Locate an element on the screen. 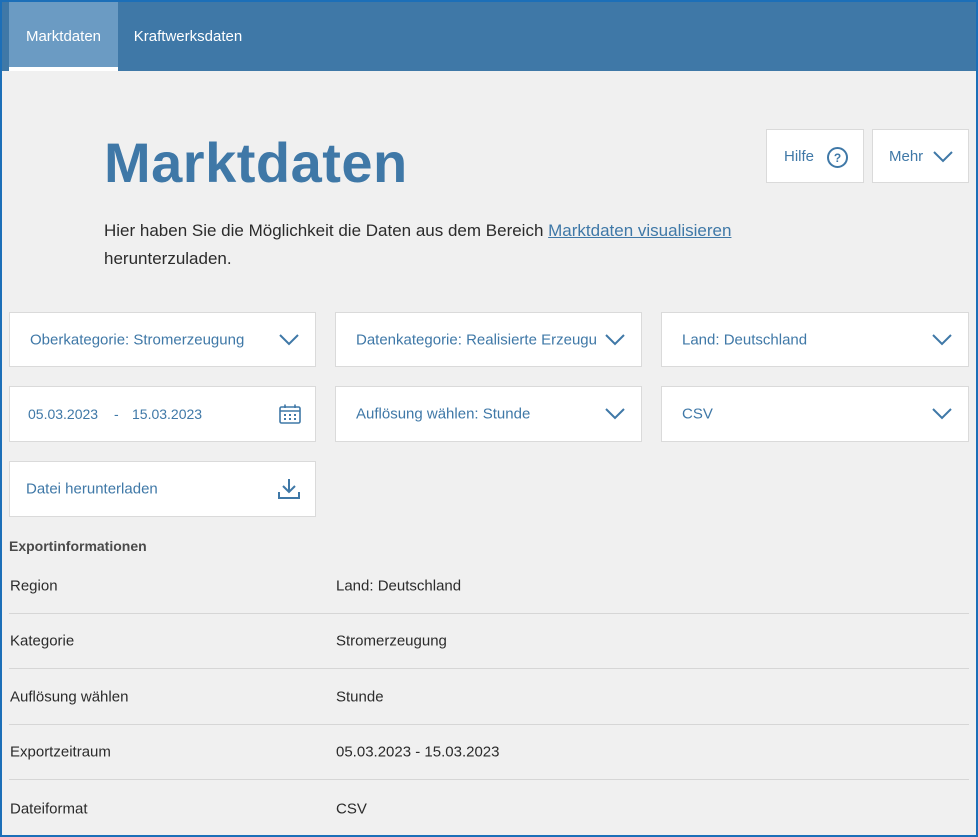 The image size is (978, 837). land-select: Land: Deutschland is located at coordinates (815, 339).